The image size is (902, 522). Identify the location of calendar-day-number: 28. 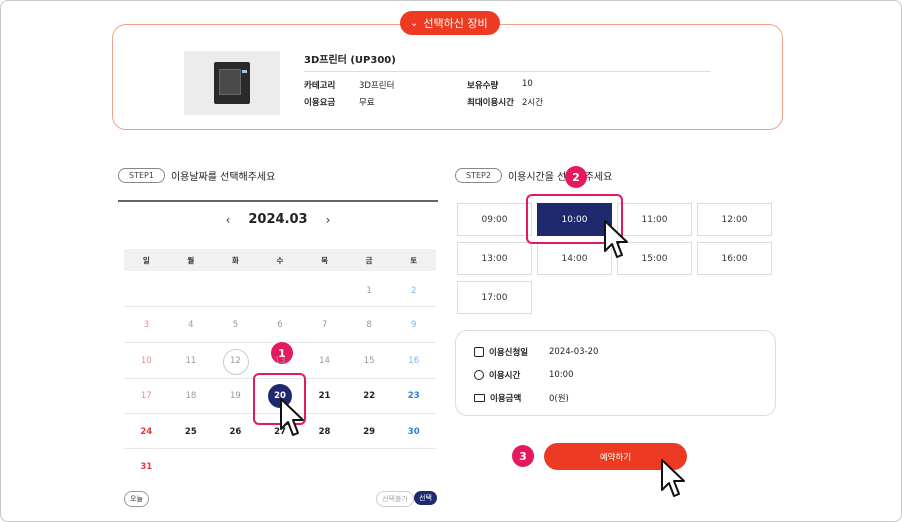
(324, 432).